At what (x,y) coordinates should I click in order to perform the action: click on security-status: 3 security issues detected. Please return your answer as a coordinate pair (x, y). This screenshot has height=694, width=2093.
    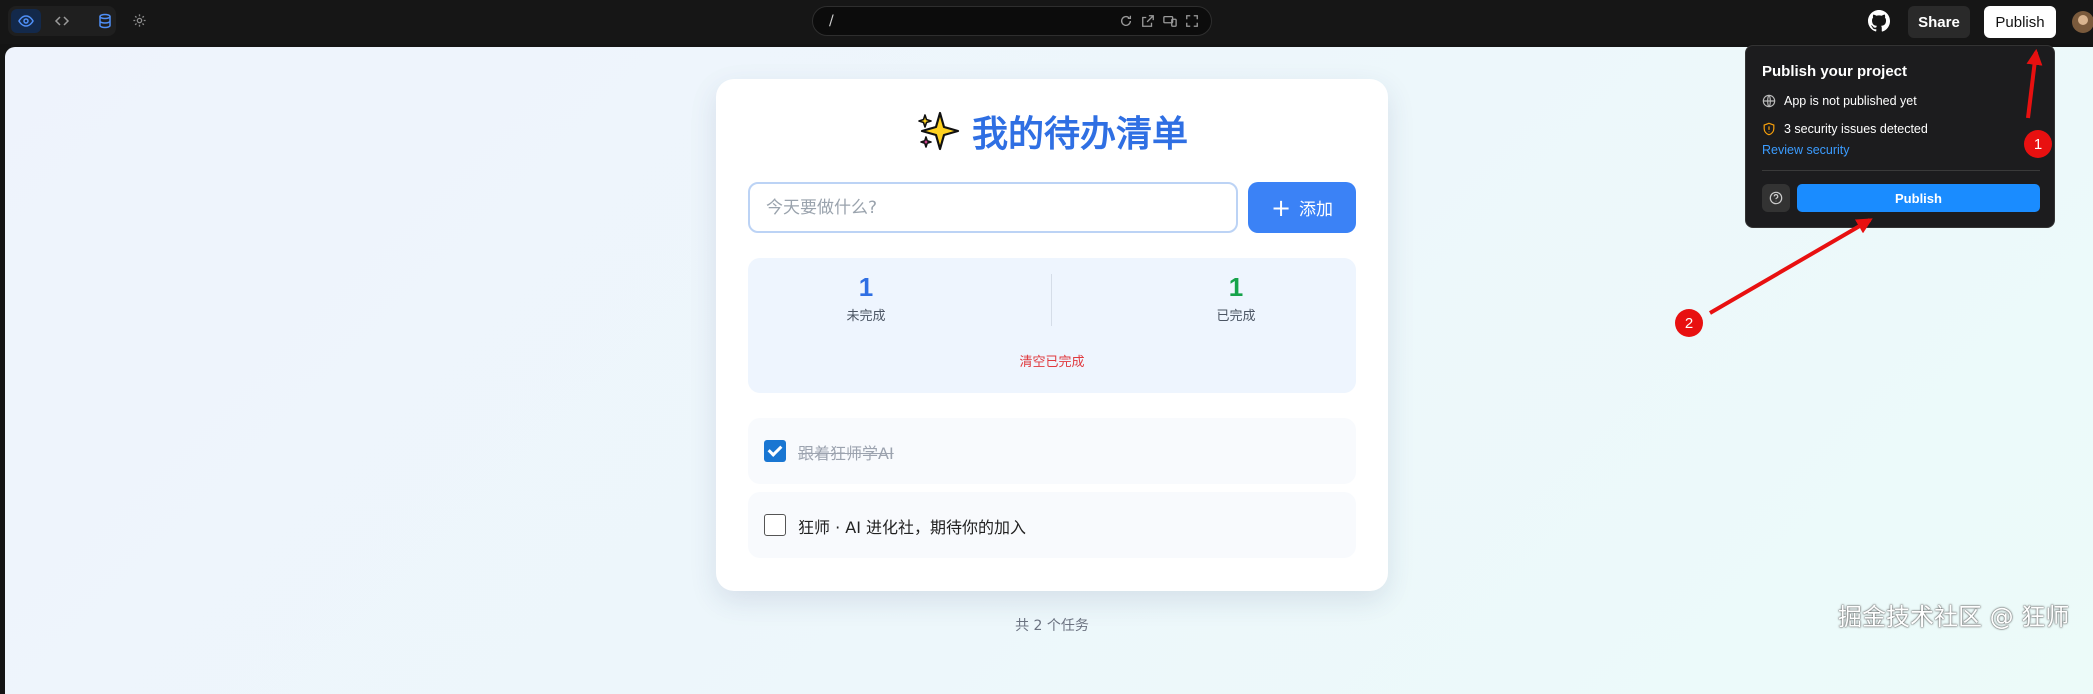
    Looking at the image, I should click on (1845, 129).